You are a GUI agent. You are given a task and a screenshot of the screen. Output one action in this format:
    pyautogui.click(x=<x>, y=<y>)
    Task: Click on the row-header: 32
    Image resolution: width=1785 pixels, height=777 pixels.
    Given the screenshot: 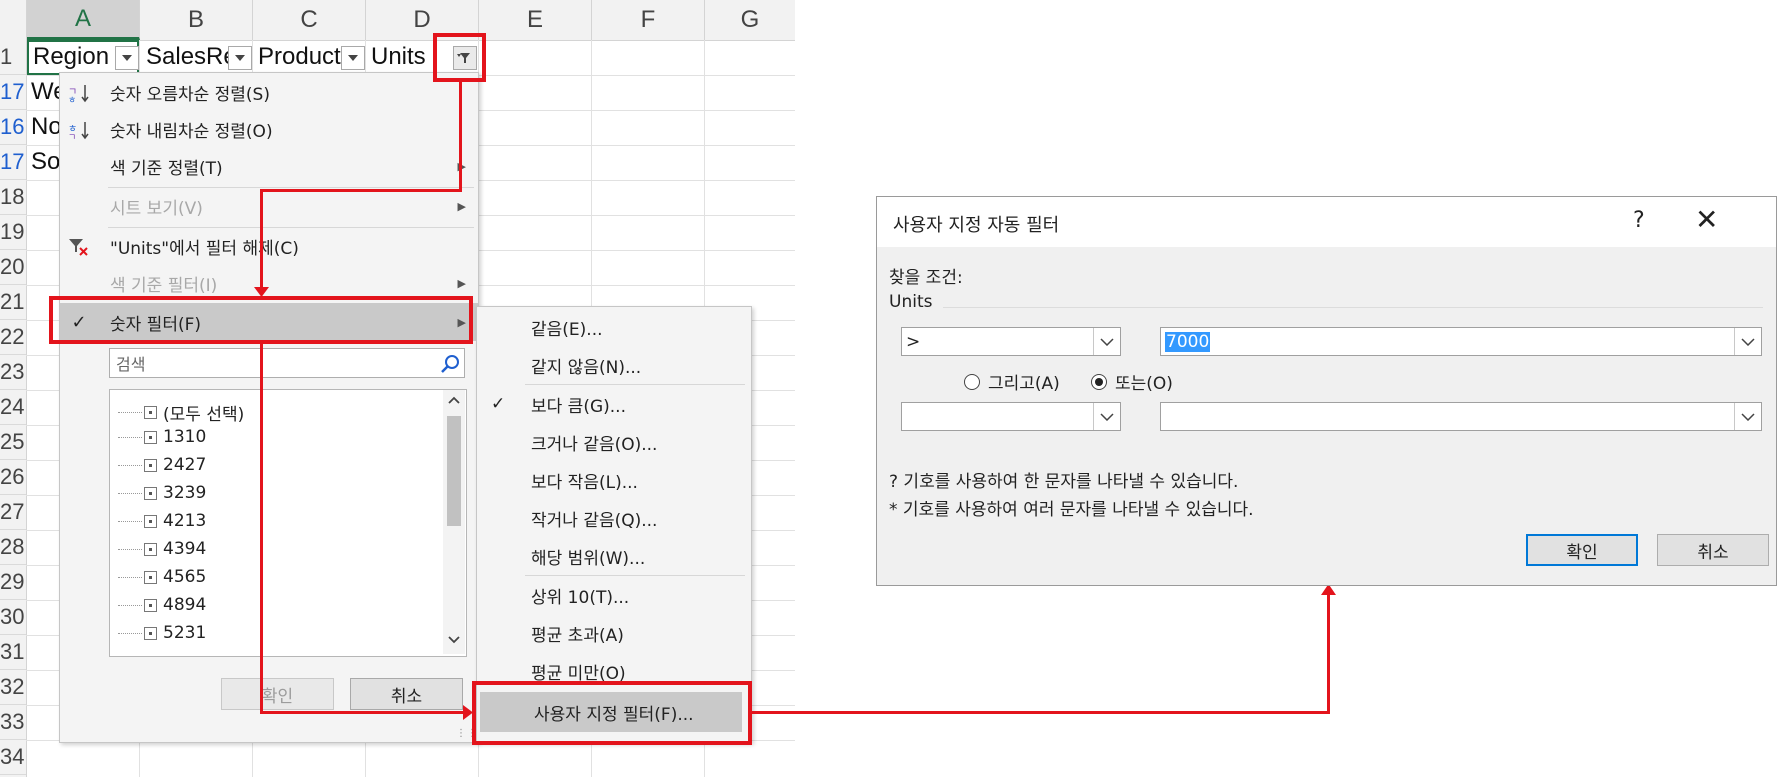 What is the action you would take?
    pyautogui.click(x=13, y=687)
    